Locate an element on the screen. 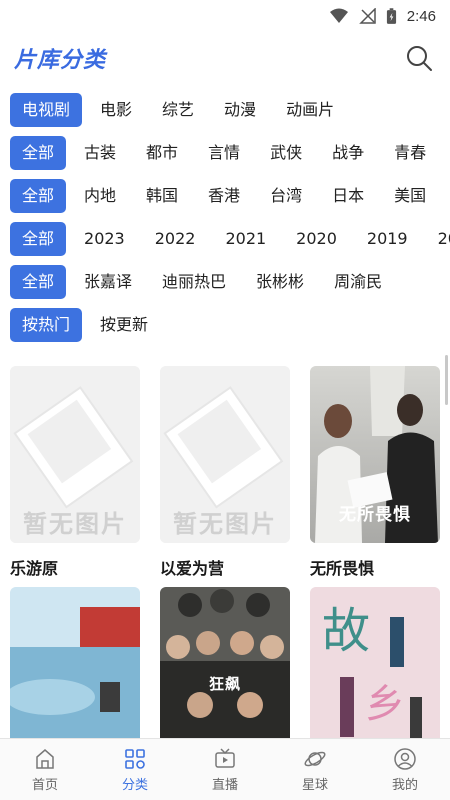 This screenshot has height=800, width=450. filter-chip: 动漫 is located at coordinates (240, 110).